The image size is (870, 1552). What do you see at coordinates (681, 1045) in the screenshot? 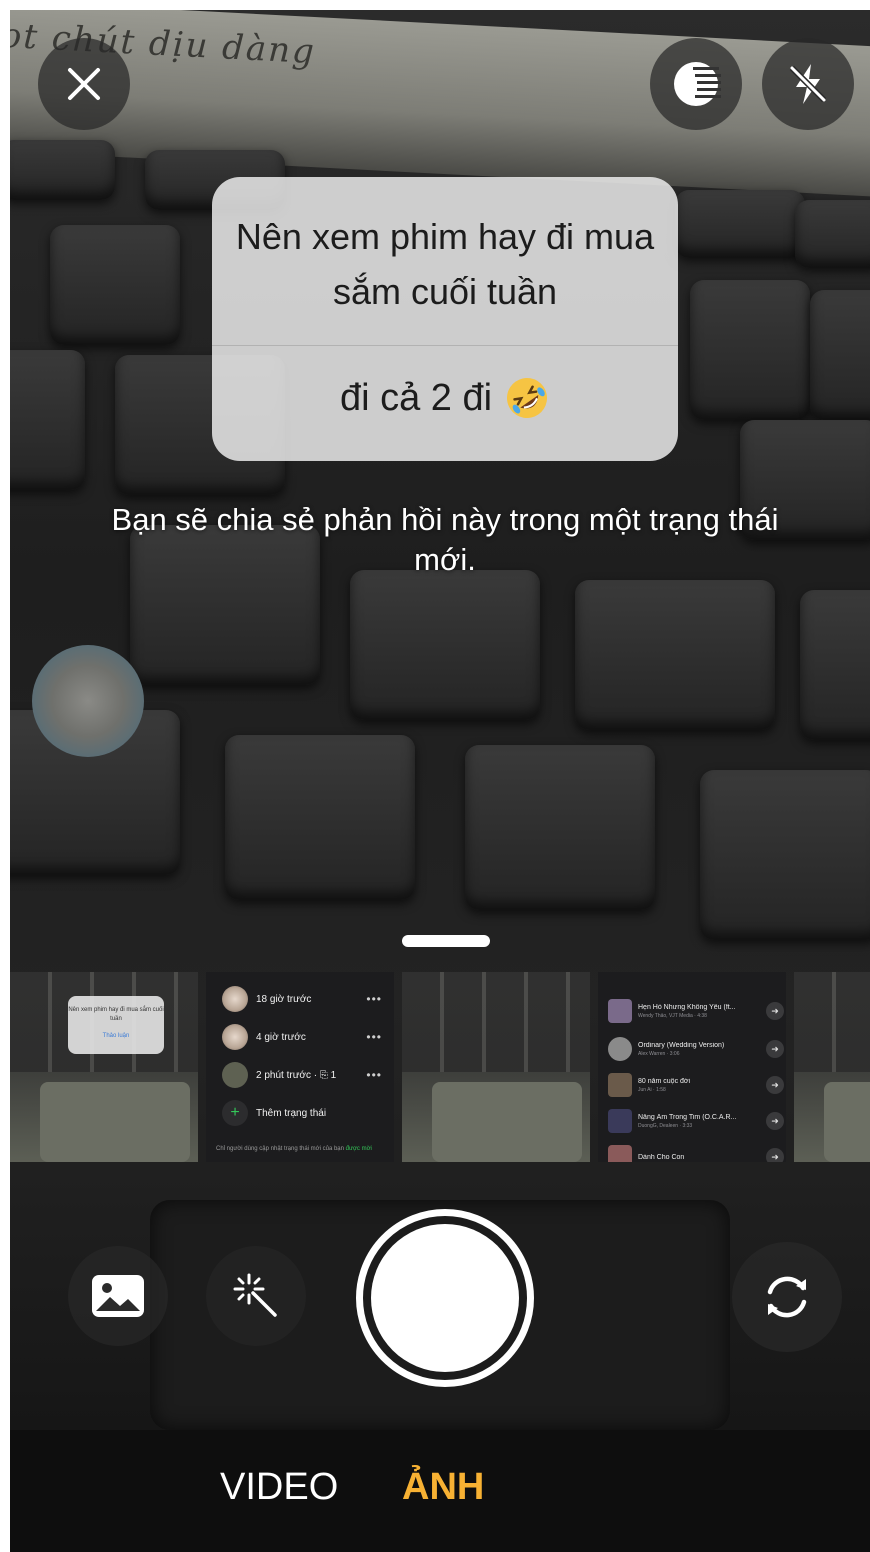
I see `track-title: Ordinary (Wedding Version)` at bounding box center [681, 1045].